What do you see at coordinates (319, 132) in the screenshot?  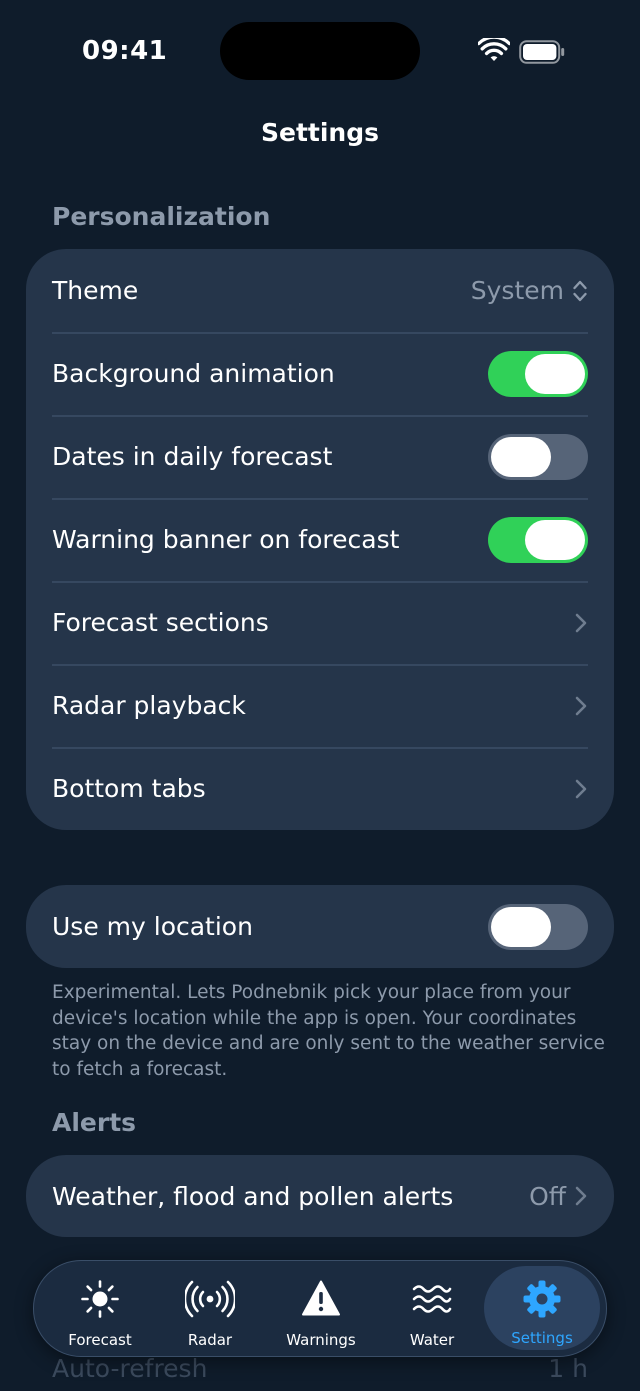 I see `page-title: Settings` at bounding box center [319, 132].